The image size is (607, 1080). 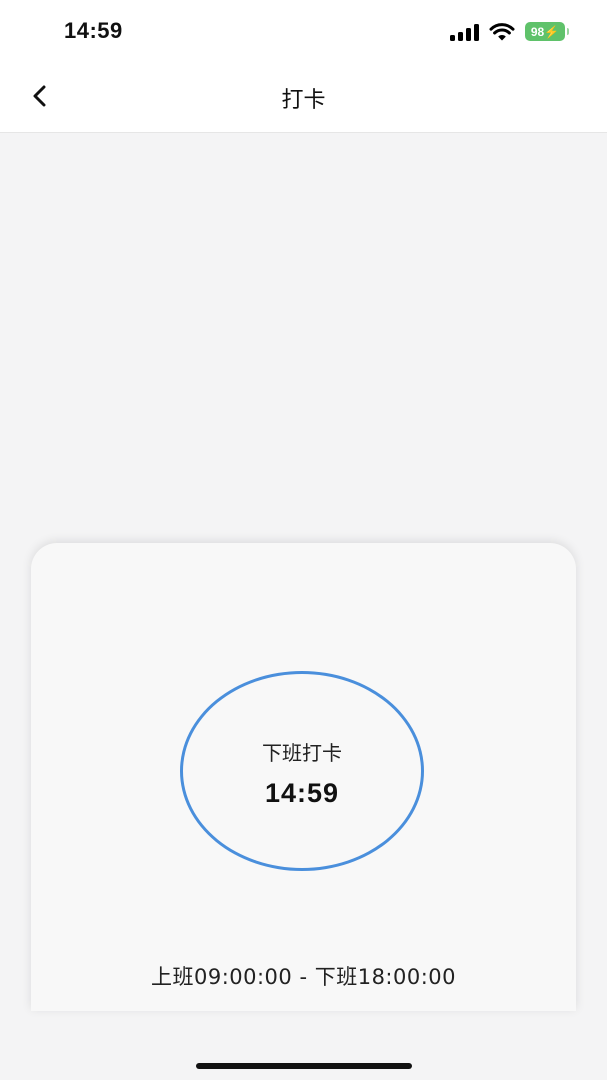 I want to click on punch-label: 下班打卡, so click(x=302, y=753).